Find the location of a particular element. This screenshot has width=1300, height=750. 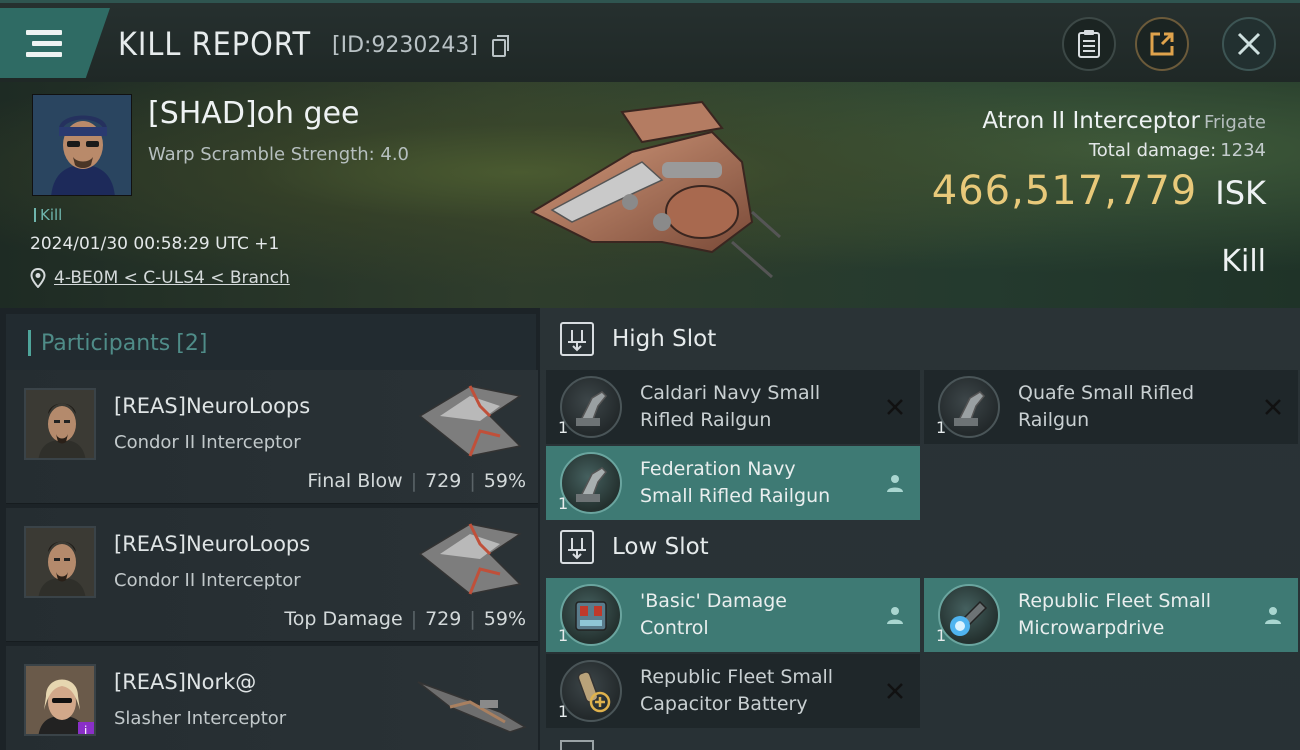

clipboard-button is located at coordinates (1089, 44).